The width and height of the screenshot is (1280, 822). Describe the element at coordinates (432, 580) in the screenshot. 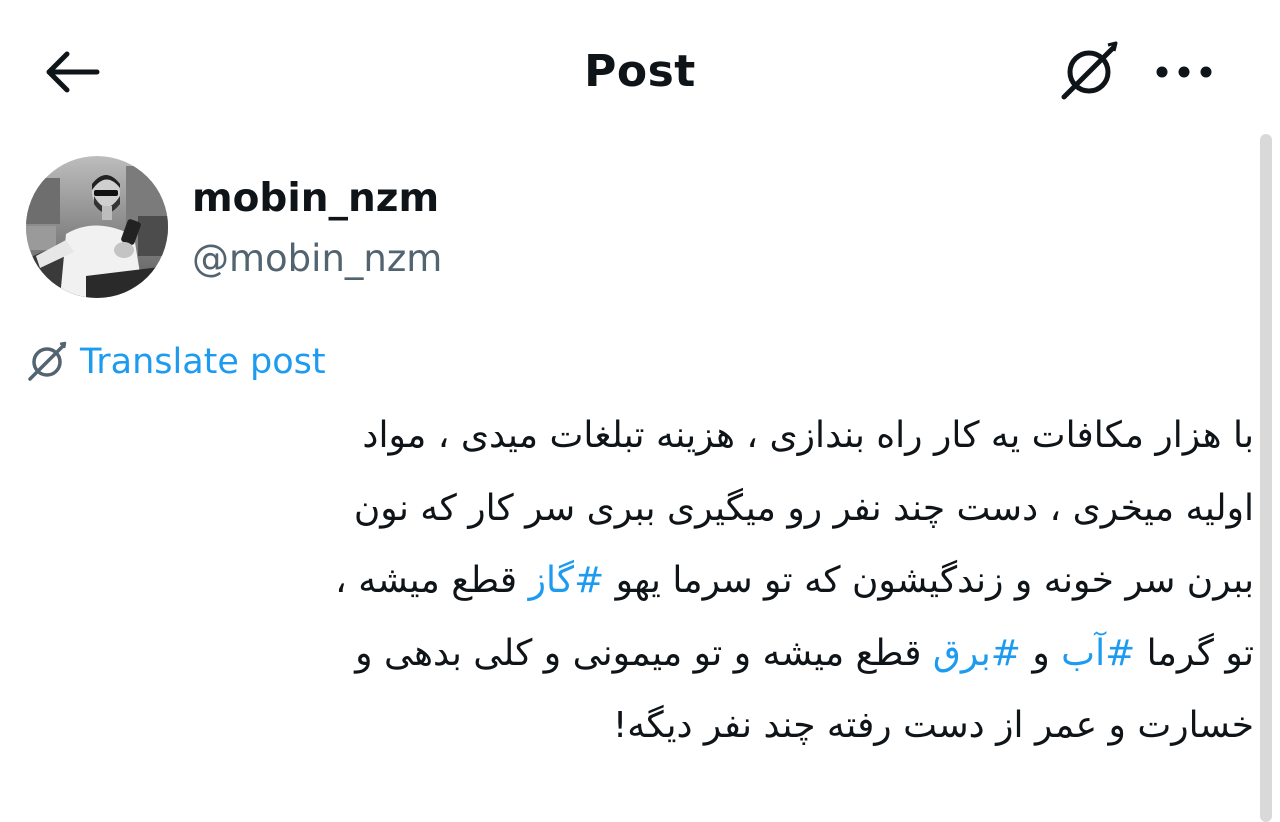

I see `post-text-segment: قطع میشه ،` at that location.